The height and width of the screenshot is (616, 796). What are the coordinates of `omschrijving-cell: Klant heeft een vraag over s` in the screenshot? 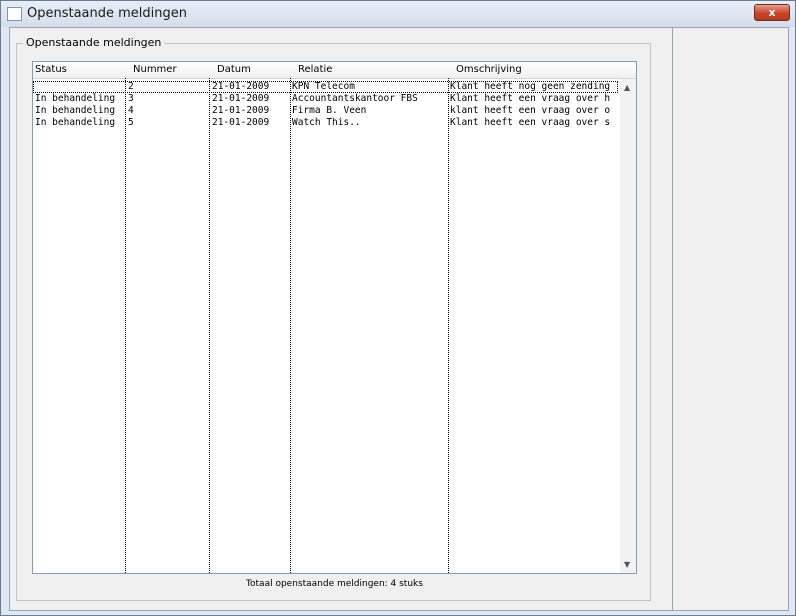 It's located at (530, 122).